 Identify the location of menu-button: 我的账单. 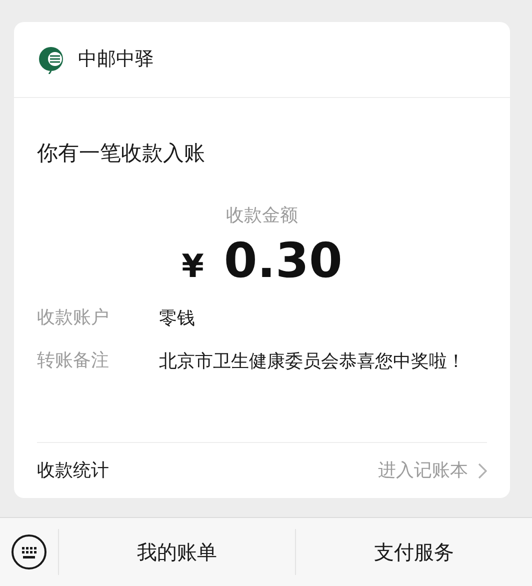
(177, 552).